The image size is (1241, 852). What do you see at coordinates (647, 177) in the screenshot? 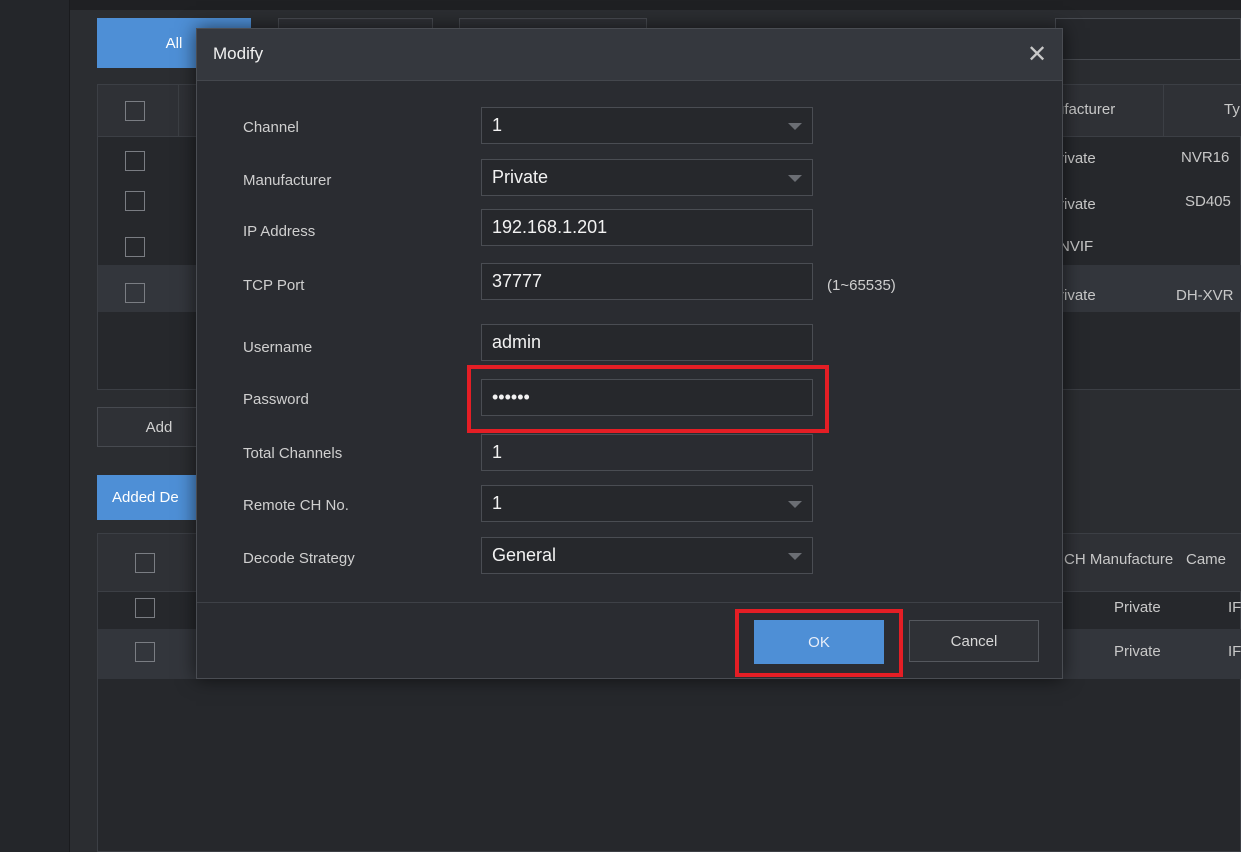
I see `manufacturer-select: Private` at bounding box center [647, 177].